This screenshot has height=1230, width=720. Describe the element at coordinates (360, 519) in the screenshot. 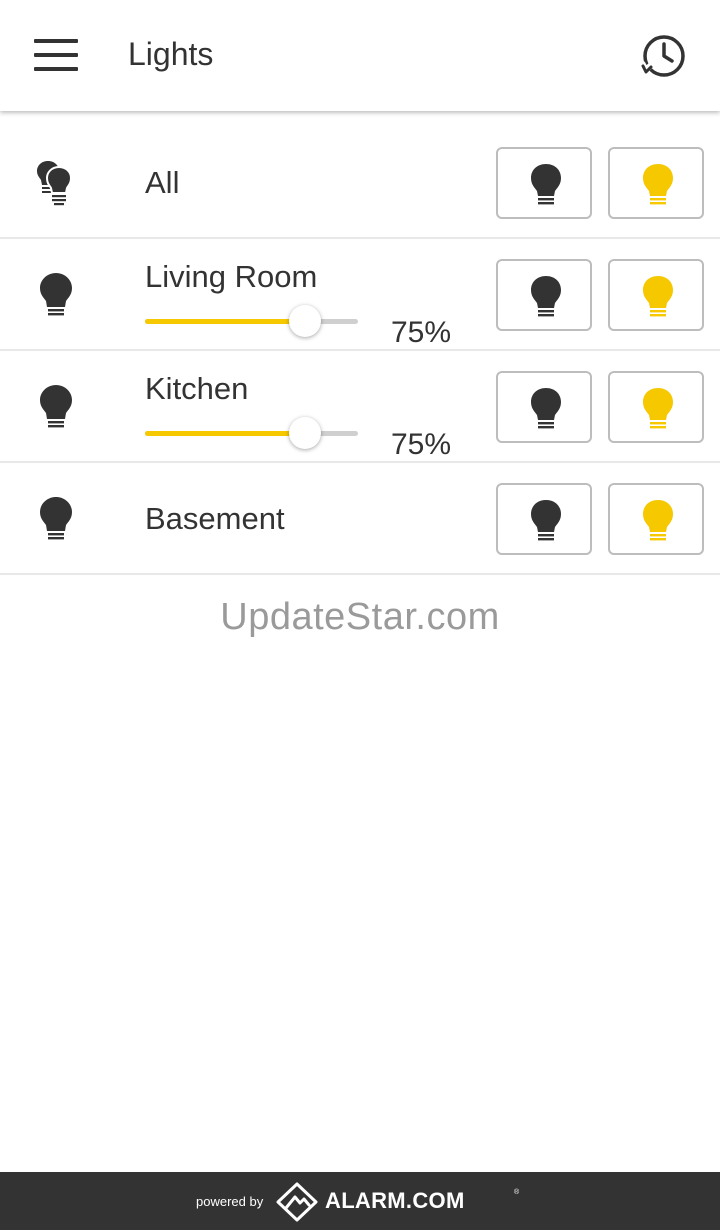

I see `light-row-basement: Basement` at that location.